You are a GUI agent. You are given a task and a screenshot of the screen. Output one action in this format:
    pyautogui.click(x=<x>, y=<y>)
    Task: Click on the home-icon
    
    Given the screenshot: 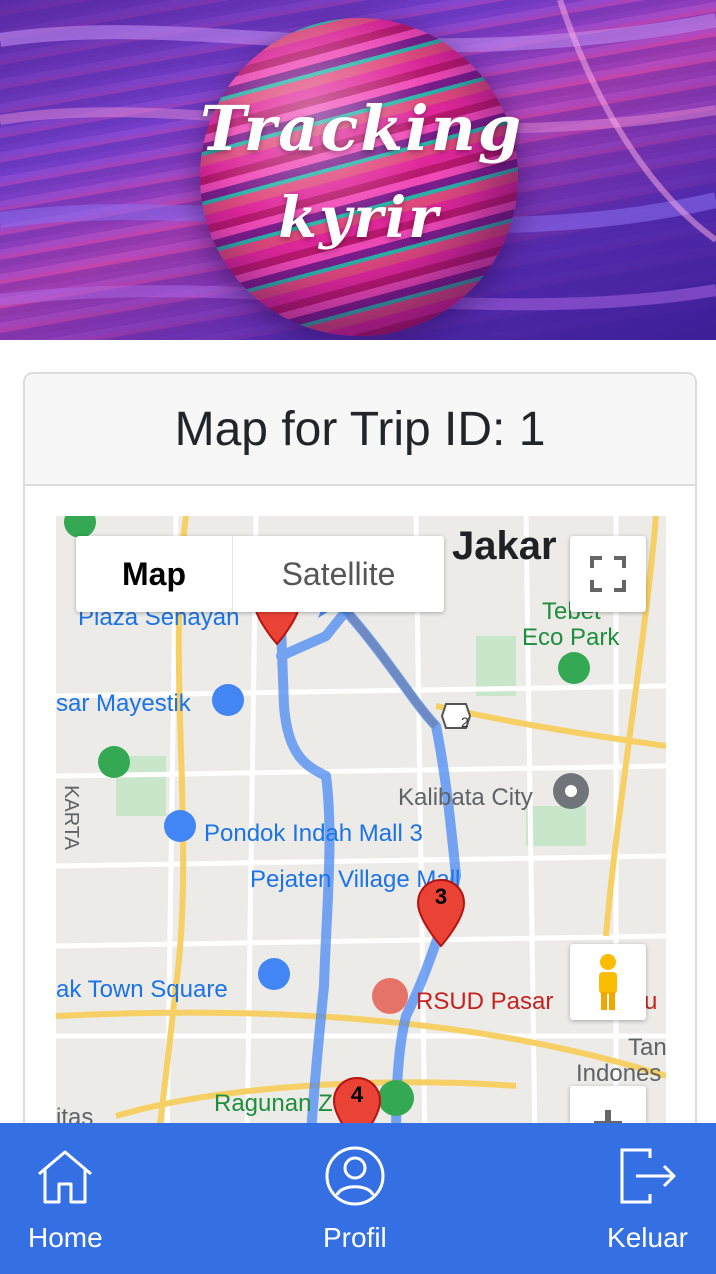 What is the action you would take?
    pyautogui.click(x=65, y=1176)
    